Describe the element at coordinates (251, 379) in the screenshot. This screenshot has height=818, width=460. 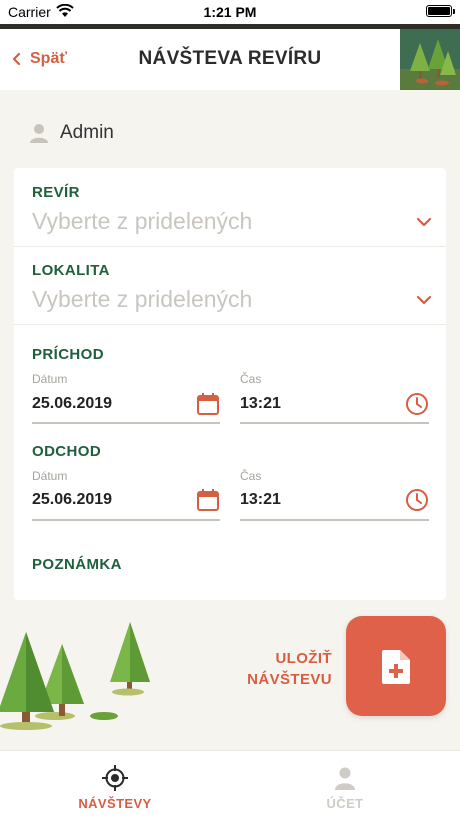
I see `prichod-time-label: Čas` at that location.